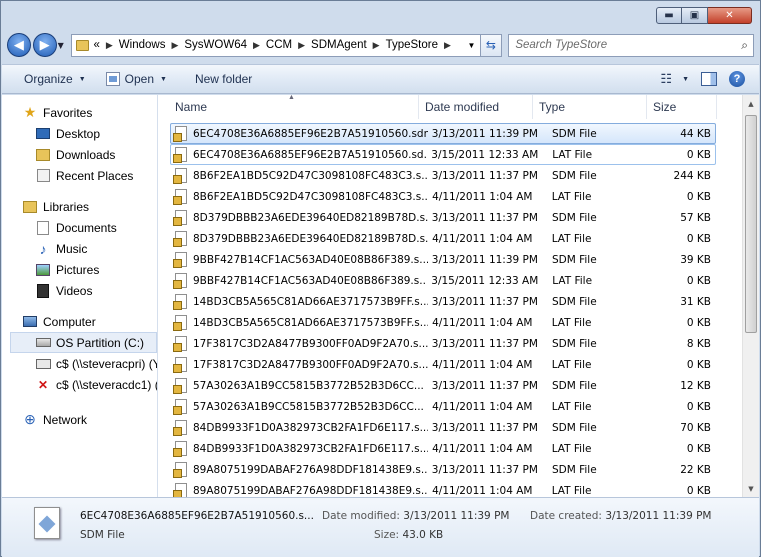 The width and height of the screenshot is (761, 557). I want to click on nav-music: ♪ Music, so click(79, 248).